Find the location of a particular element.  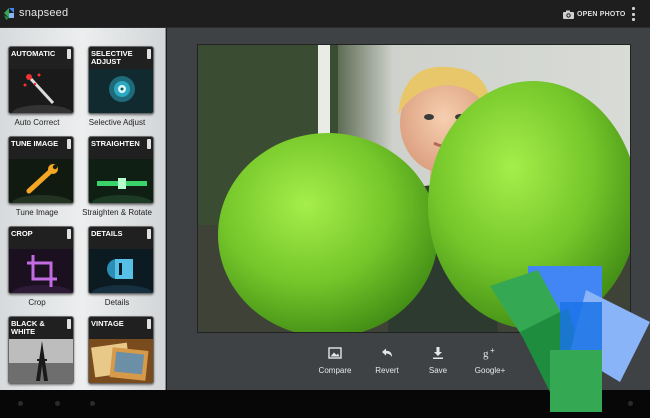

tool-tile-title: AUTOMATIC is located at coordinates (33, 53).